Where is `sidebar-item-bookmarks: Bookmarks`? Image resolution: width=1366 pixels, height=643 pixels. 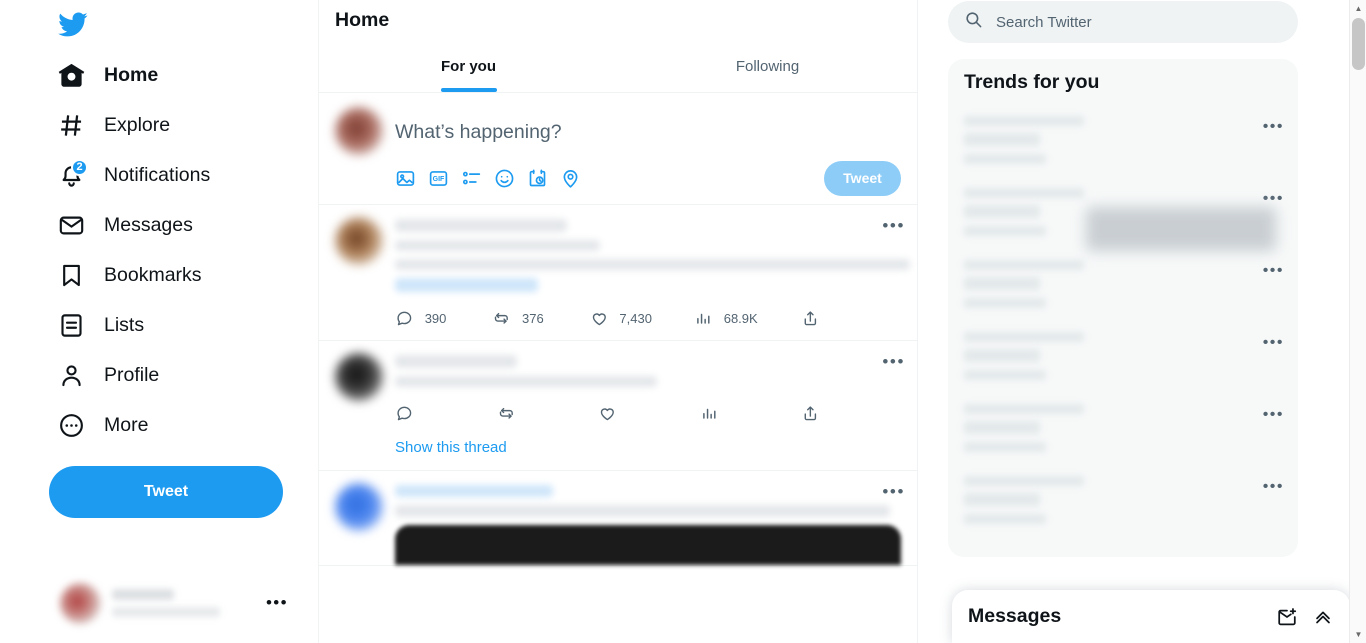 sidebar-item-bookmarks: Bookmarks is located at coordinates (153, 275).